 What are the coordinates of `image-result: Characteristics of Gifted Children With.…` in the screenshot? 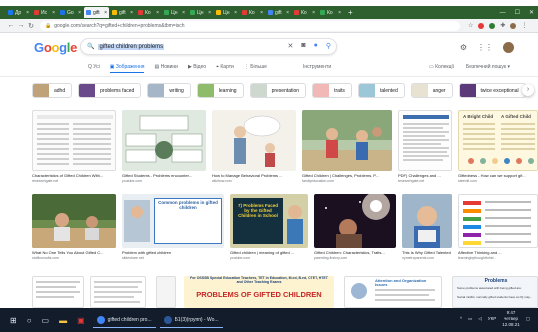 It's located at (74, 146).